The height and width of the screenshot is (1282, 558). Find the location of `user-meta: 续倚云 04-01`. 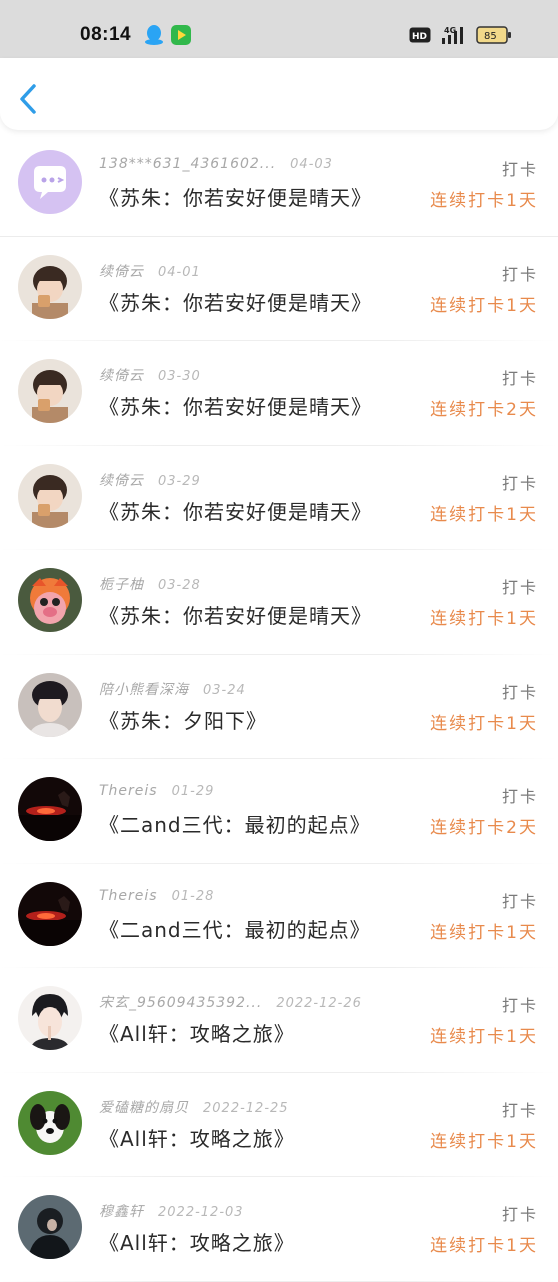

user-meta: 续倚云 04-01 is located at coordinates (150, 271).